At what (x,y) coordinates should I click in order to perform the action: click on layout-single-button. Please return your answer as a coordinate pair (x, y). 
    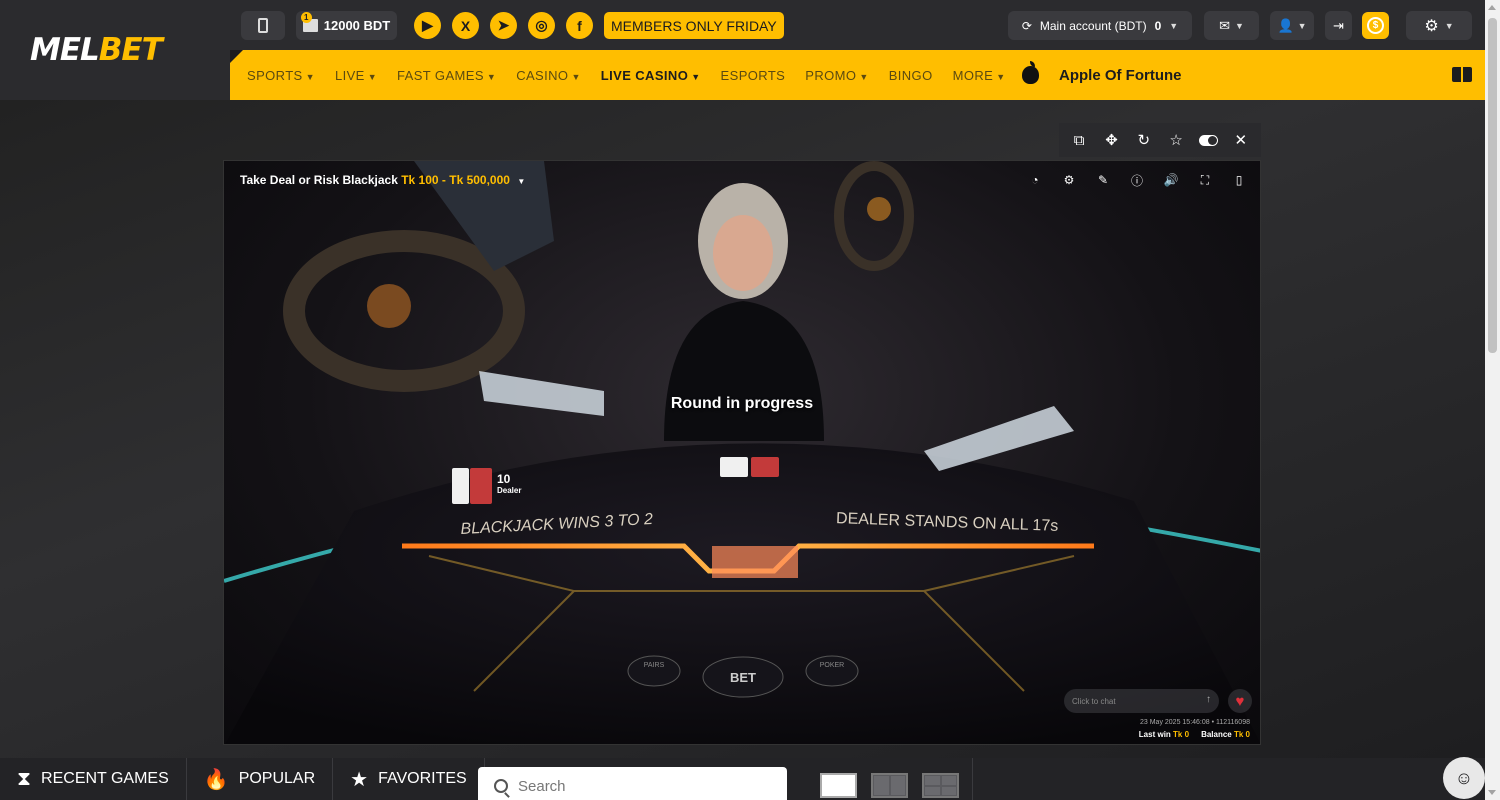
    Looking at the image, I should click on (838, 785).